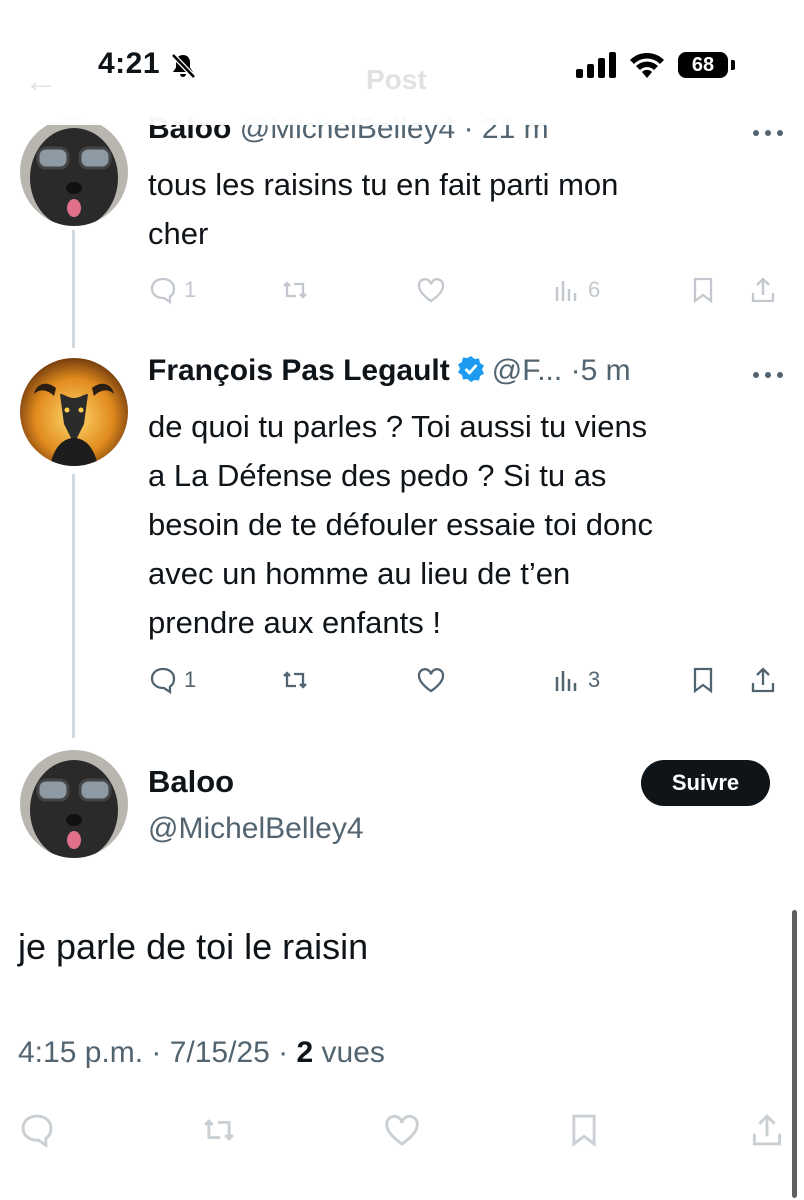 Image resolution: width=804 pixels, height=1200 pixels. I want to click on views-count: 3, so click(594, 679).